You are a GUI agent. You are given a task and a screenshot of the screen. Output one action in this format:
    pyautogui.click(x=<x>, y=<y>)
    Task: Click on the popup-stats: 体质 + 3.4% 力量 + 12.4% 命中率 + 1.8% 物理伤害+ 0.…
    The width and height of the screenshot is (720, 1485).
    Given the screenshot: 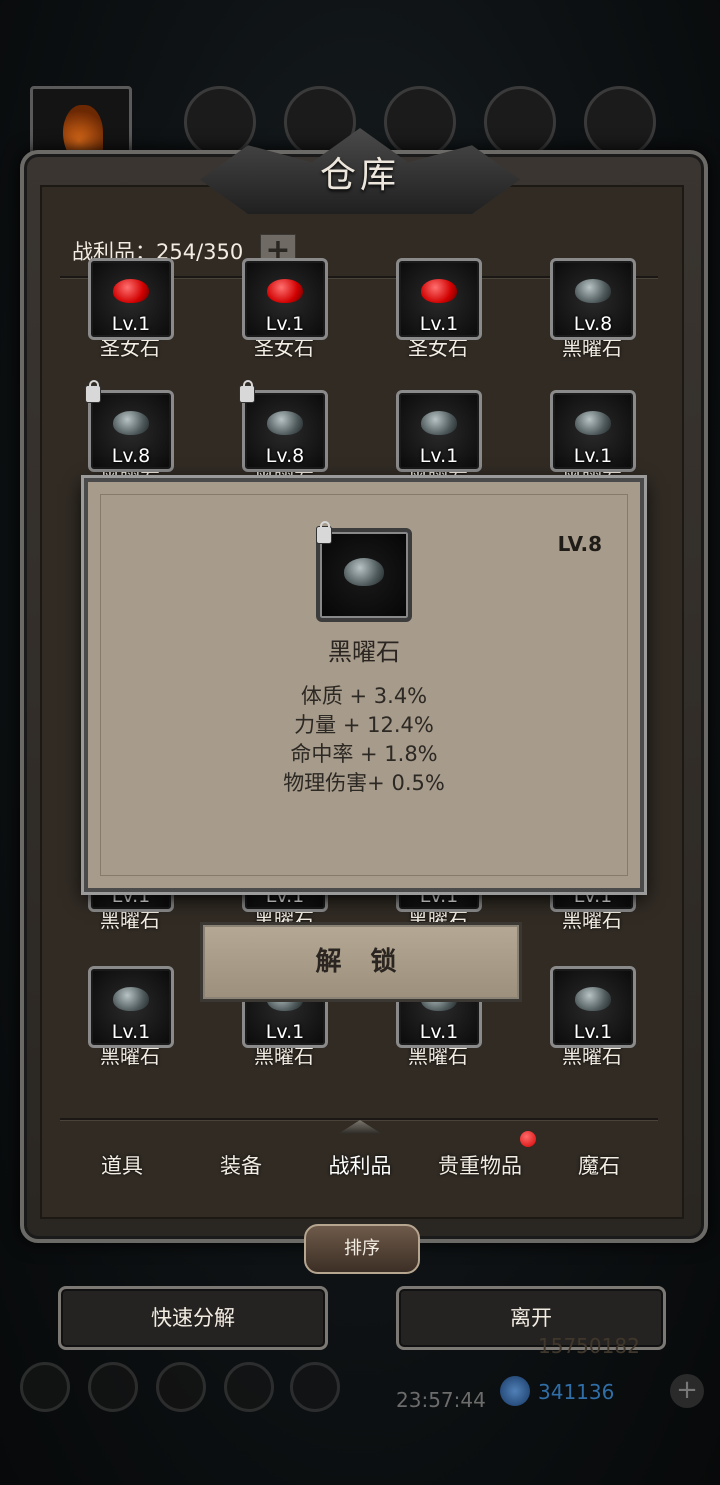 What is the action you would take?
    pyautogui.click(x=364, y=740)
    